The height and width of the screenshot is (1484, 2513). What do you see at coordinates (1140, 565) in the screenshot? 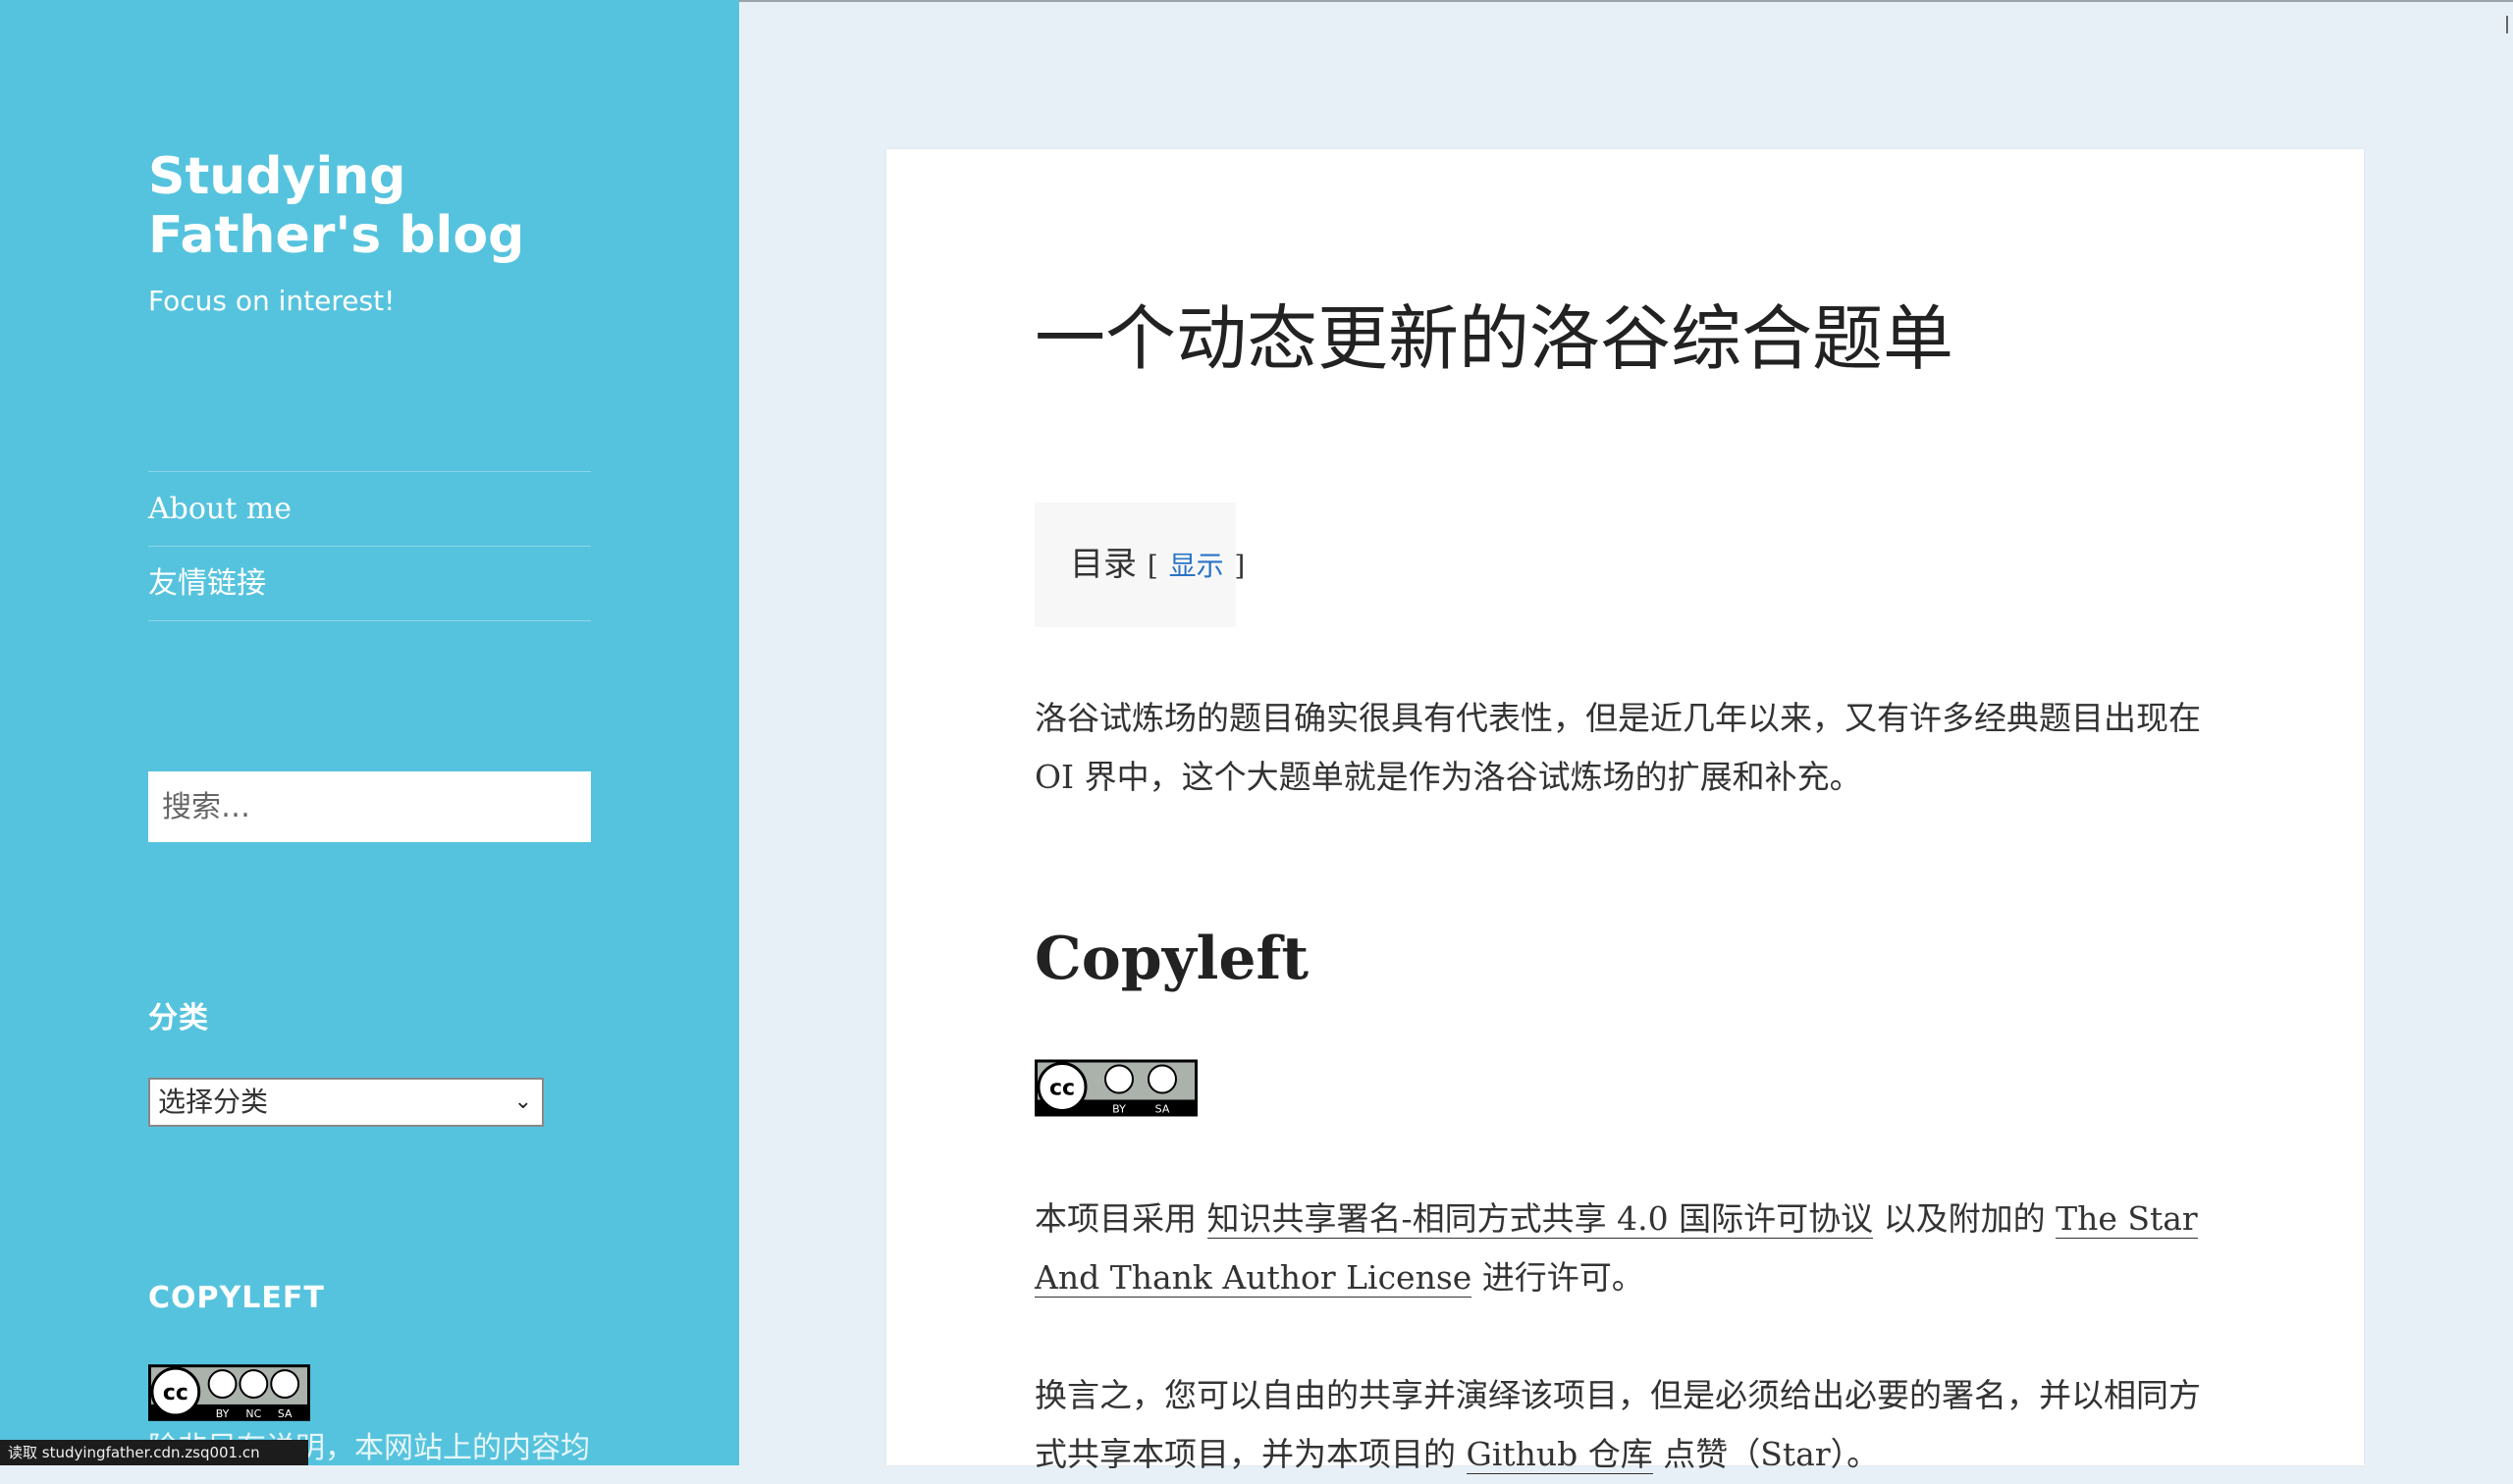
I see `table-of-contents: 目录 [ 显示 ]` at bounding box center [1140, 565].